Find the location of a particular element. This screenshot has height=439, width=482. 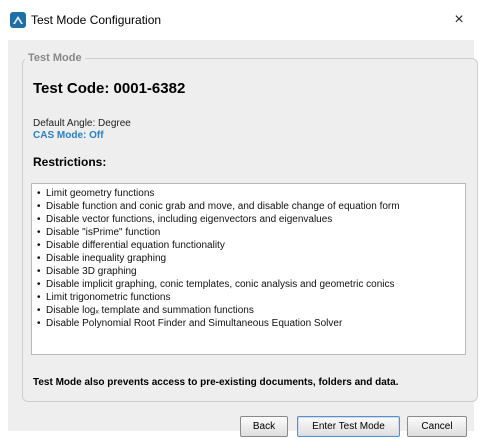

restriction-item: • Disable inequality graphing is located at coordinates (251, 258).